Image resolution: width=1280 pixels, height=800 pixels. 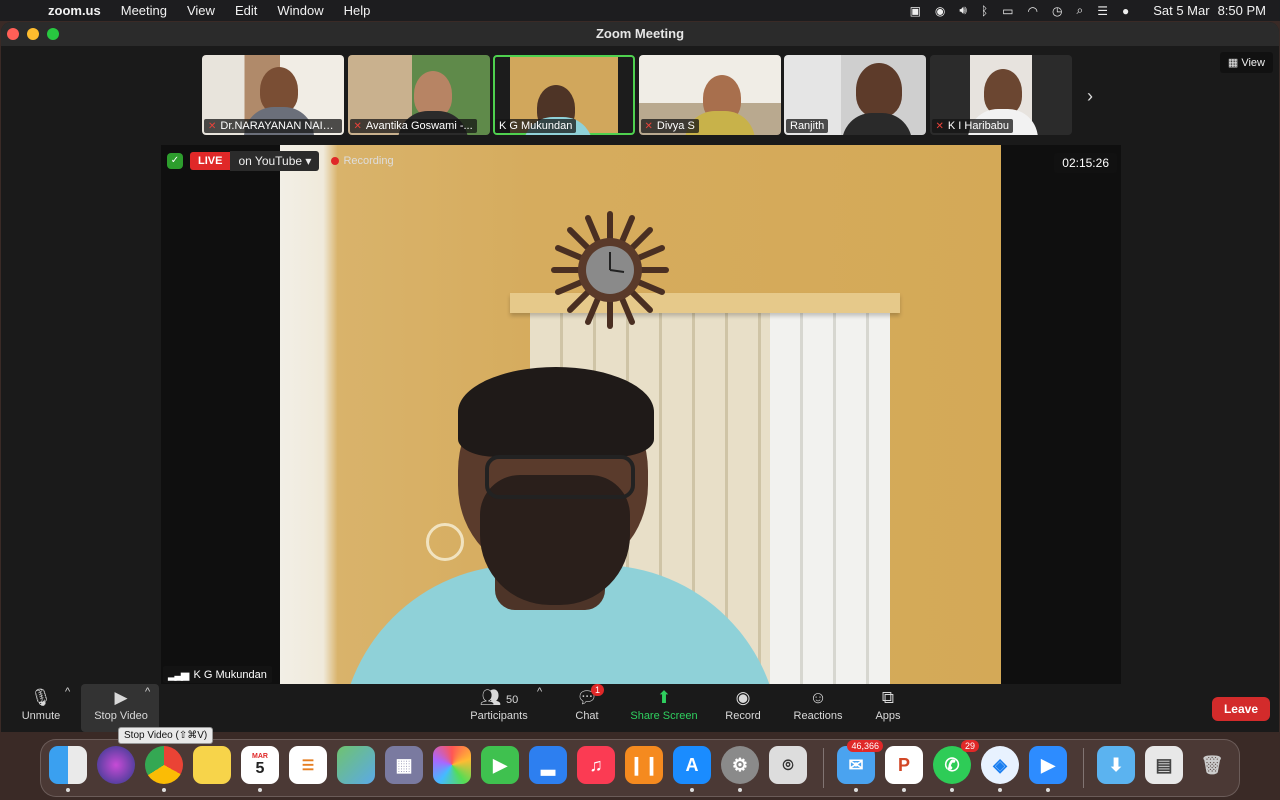 What do you see at coordinates (972, 126) in the screenshot?
I see `participant-name-label: ✕ K I Haribabu` at bounding box center [972, 126].